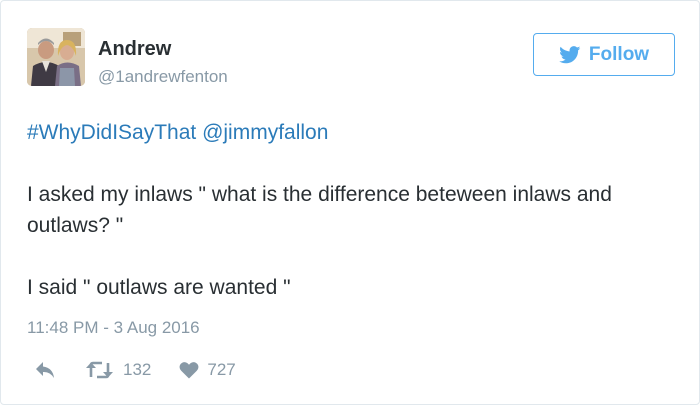  I want to click on mention-link: @jimmyfallon, so click(265, 132).